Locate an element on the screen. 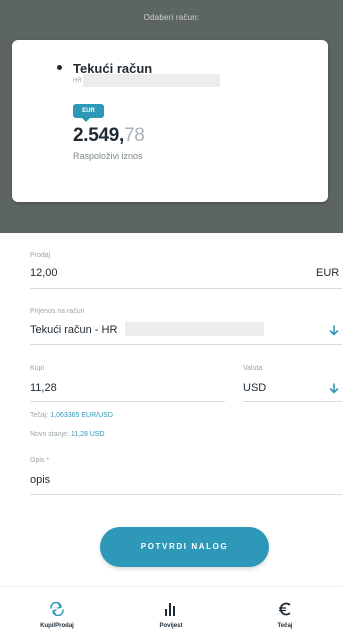  buy-underline is located at coordinates (127, 401).